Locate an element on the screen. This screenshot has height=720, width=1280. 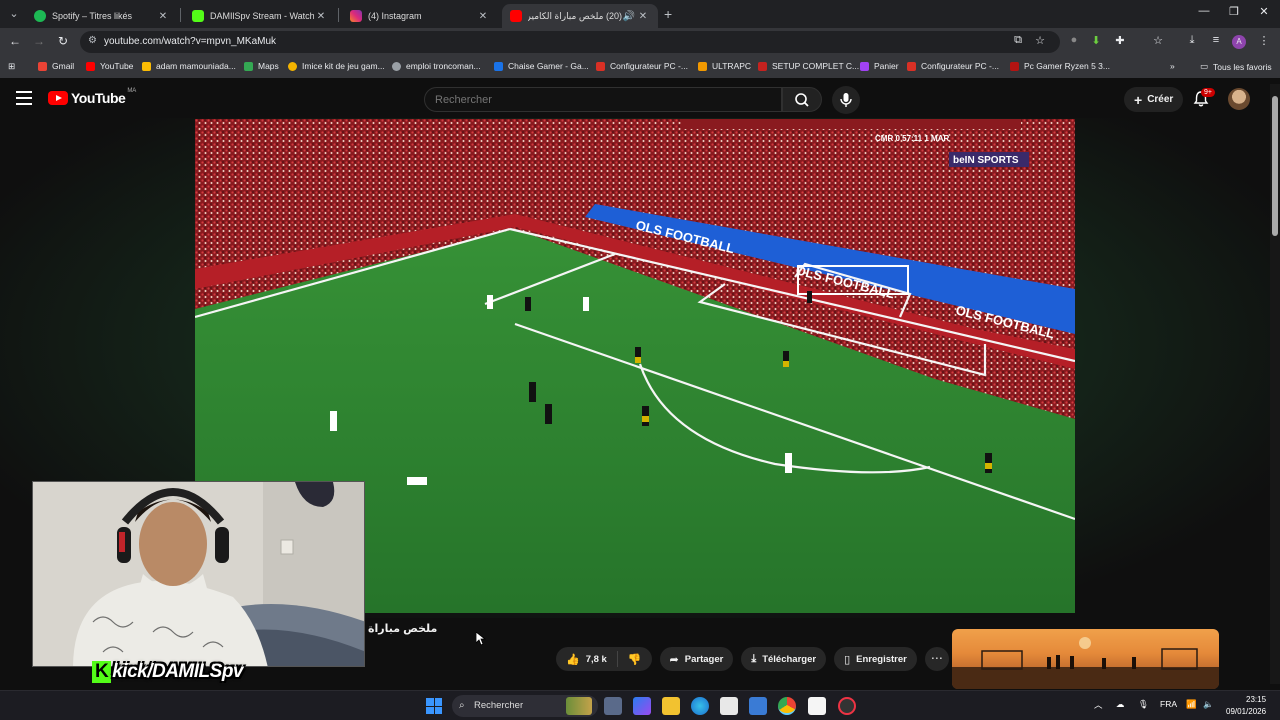
wifi-icon: 📶 is located at coordinates (1191, 704).